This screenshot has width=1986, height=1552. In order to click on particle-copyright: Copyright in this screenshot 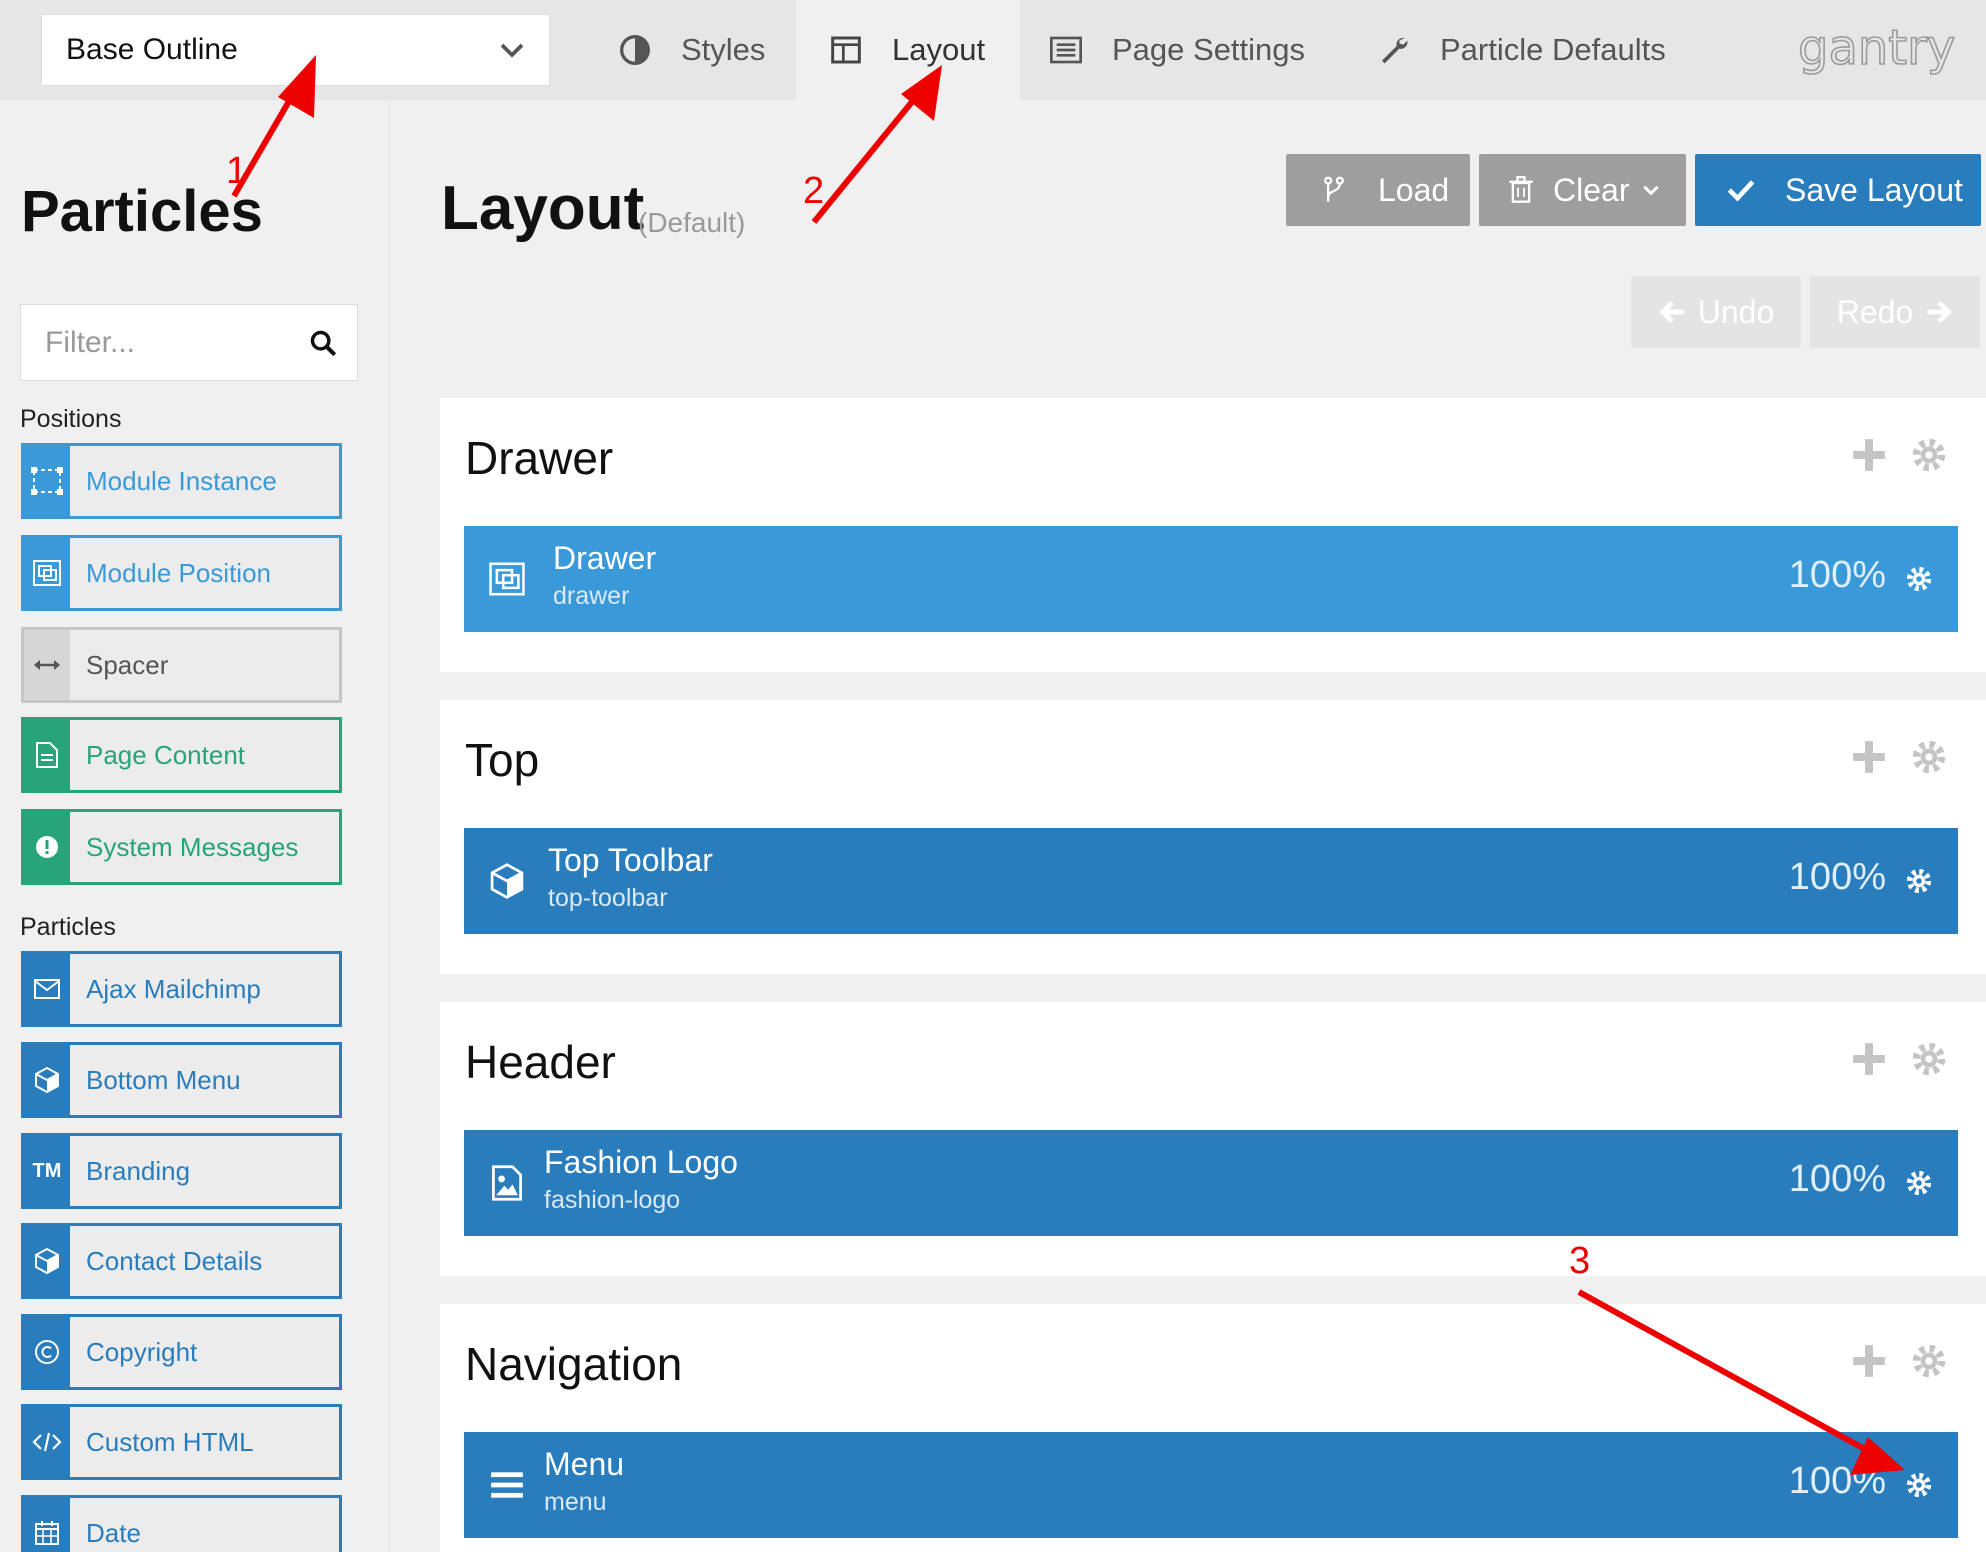, I will do `click(181, 1352)`.